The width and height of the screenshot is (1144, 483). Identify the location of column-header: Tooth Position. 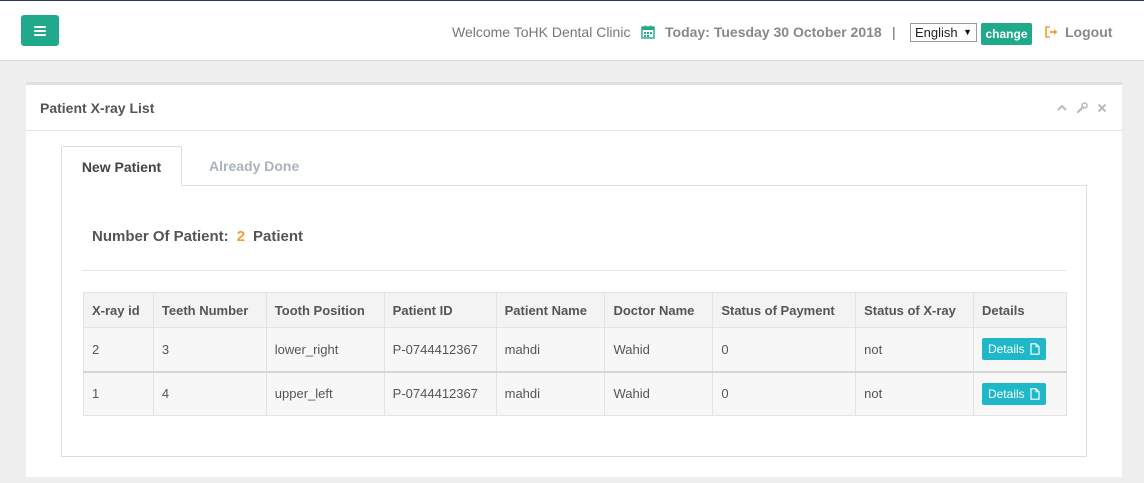
(325, 310).